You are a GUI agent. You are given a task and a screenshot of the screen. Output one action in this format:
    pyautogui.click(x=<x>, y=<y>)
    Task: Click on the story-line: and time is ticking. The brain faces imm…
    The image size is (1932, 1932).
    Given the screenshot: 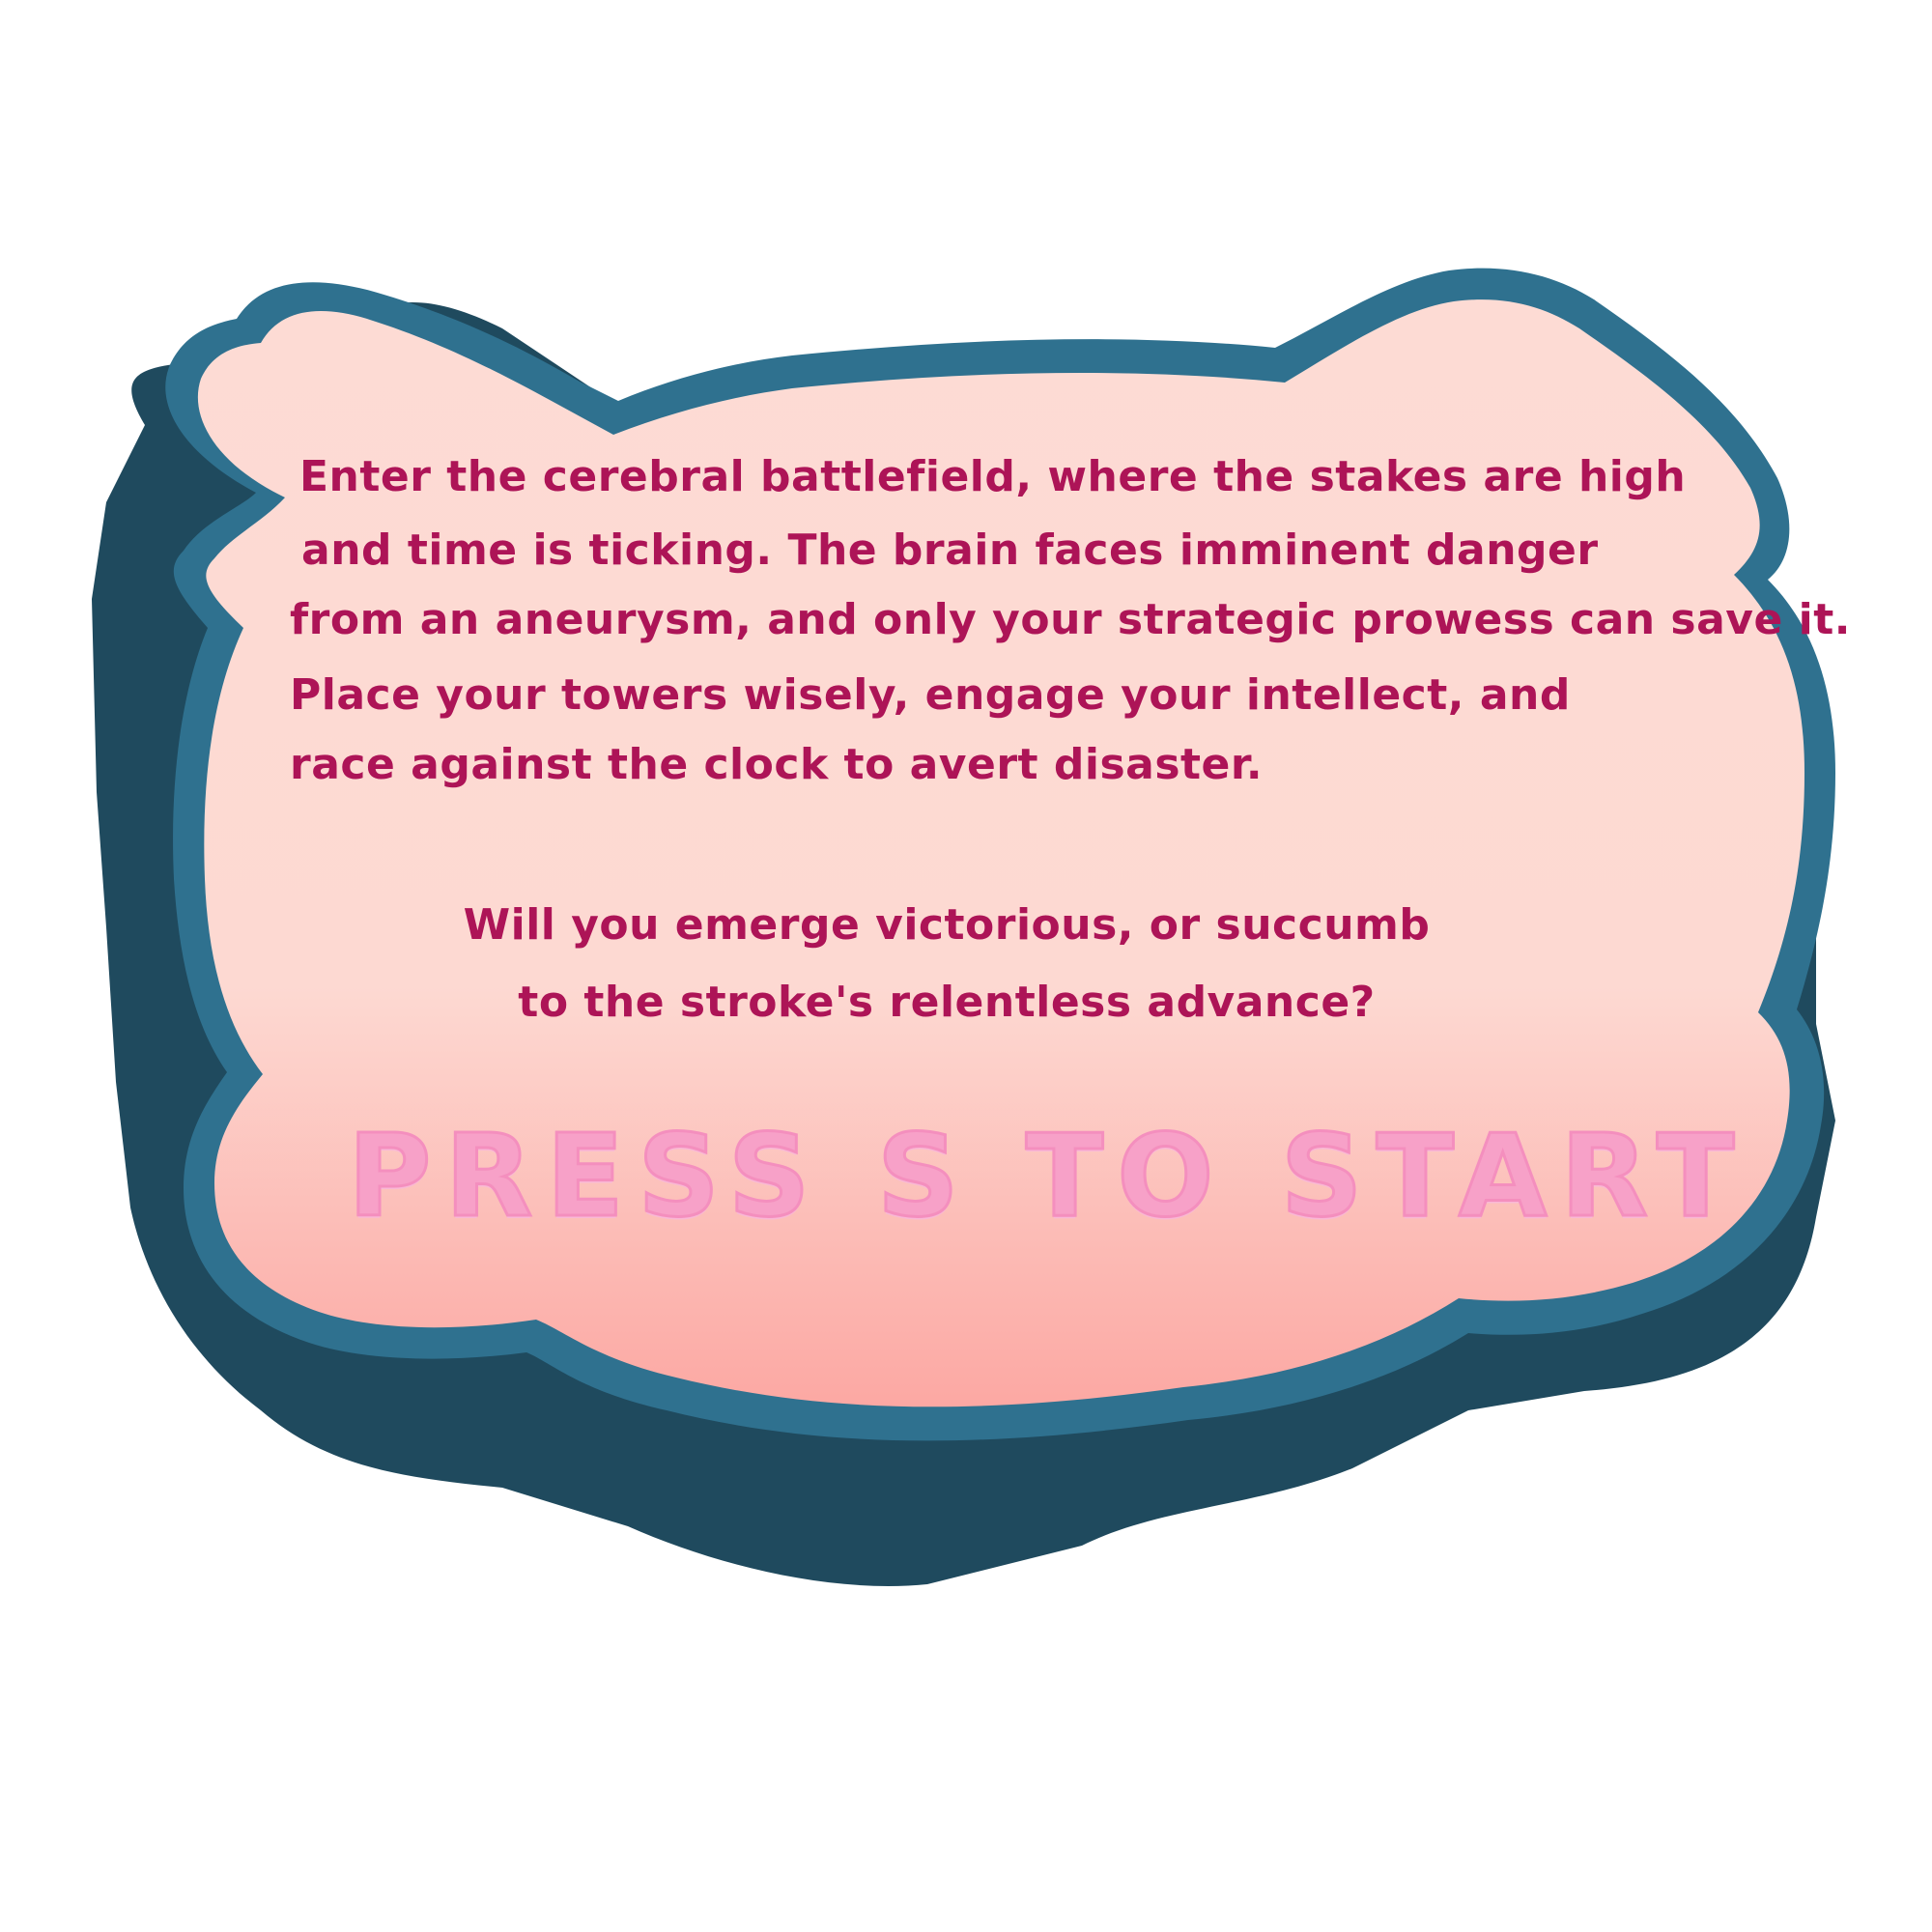 What is the action you would take?
    pyautogui.click(x=950, y=550)
    